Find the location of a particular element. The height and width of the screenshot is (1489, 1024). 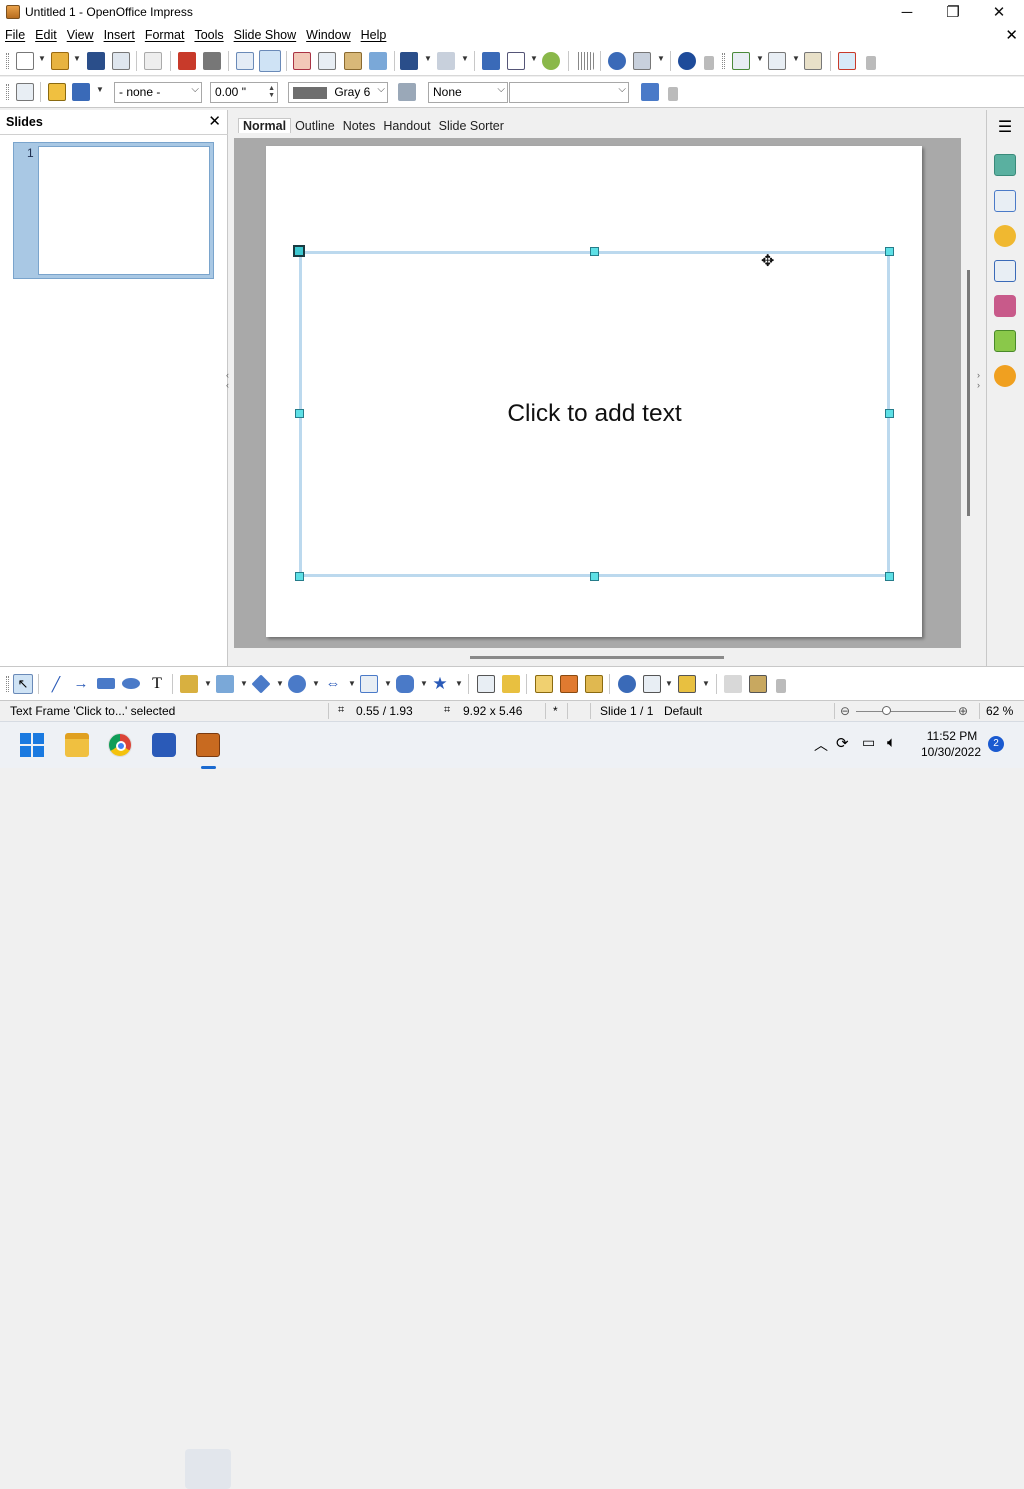

glue-points-icon is located at coordinates (511, 684).